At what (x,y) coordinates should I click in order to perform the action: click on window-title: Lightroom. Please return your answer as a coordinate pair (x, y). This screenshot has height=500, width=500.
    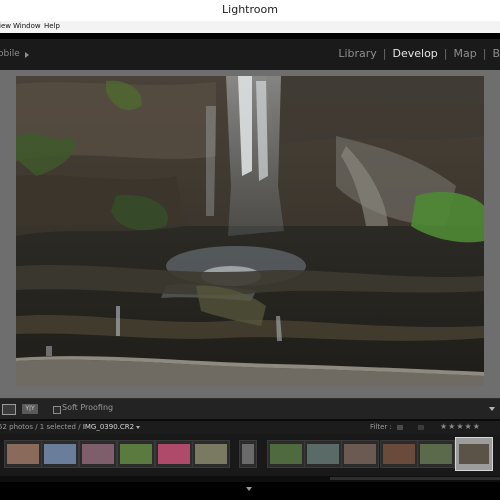
    Looking at the image, I should click on (250, 9).